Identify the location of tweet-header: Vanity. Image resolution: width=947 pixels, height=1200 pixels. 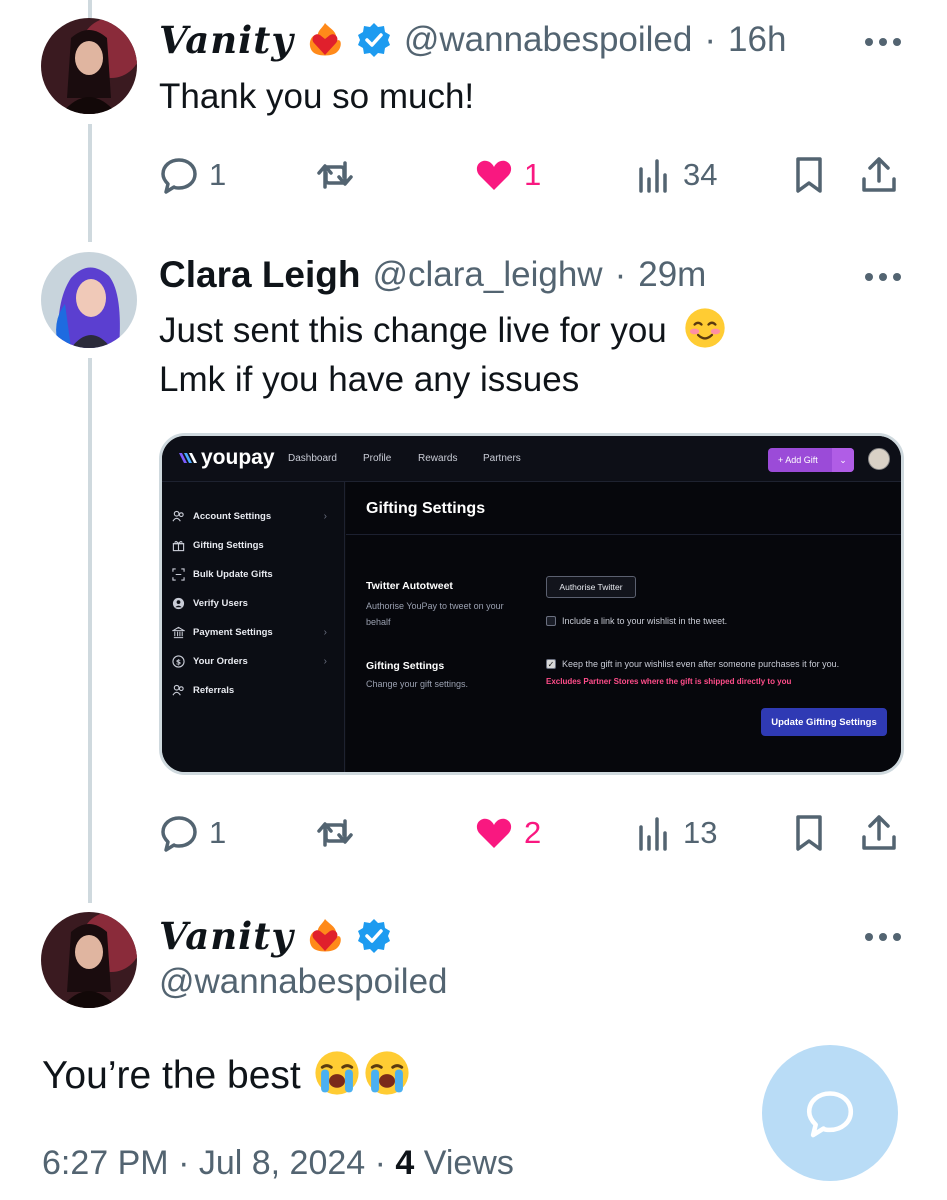
(275, 936).